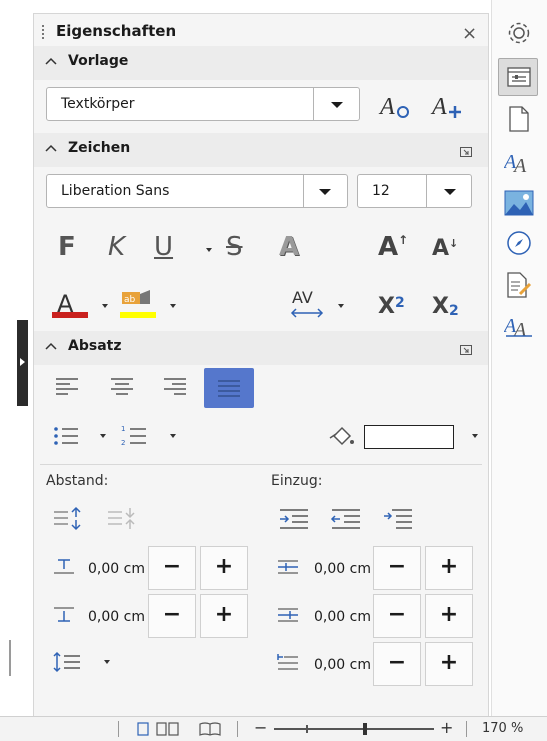  I want to click on line-spacing-icon, so click(67, 662).